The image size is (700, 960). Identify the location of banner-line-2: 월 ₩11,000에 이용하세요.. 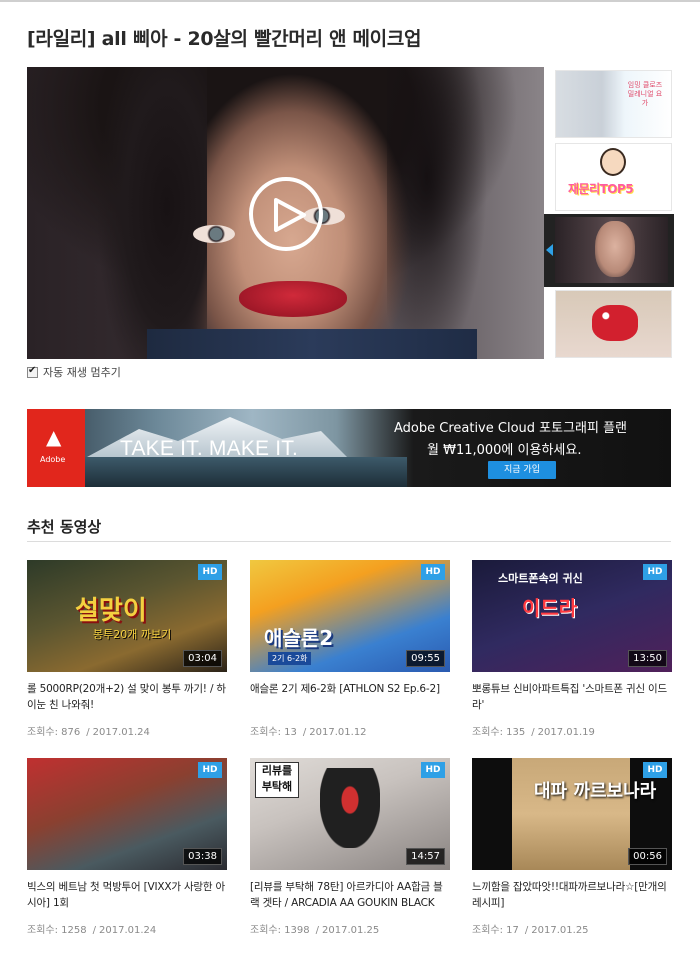
(504, 450).